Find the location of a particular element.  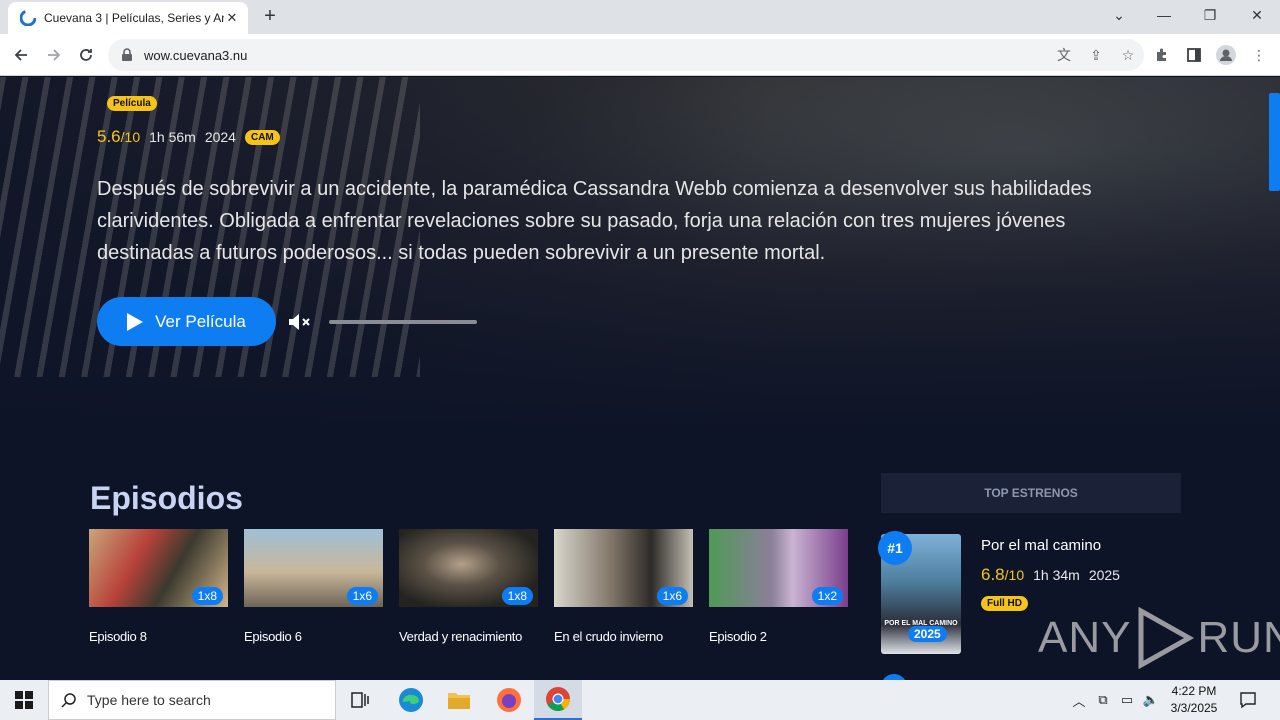

episode-title: Episodio 6 is located at coordinates (273, 636).